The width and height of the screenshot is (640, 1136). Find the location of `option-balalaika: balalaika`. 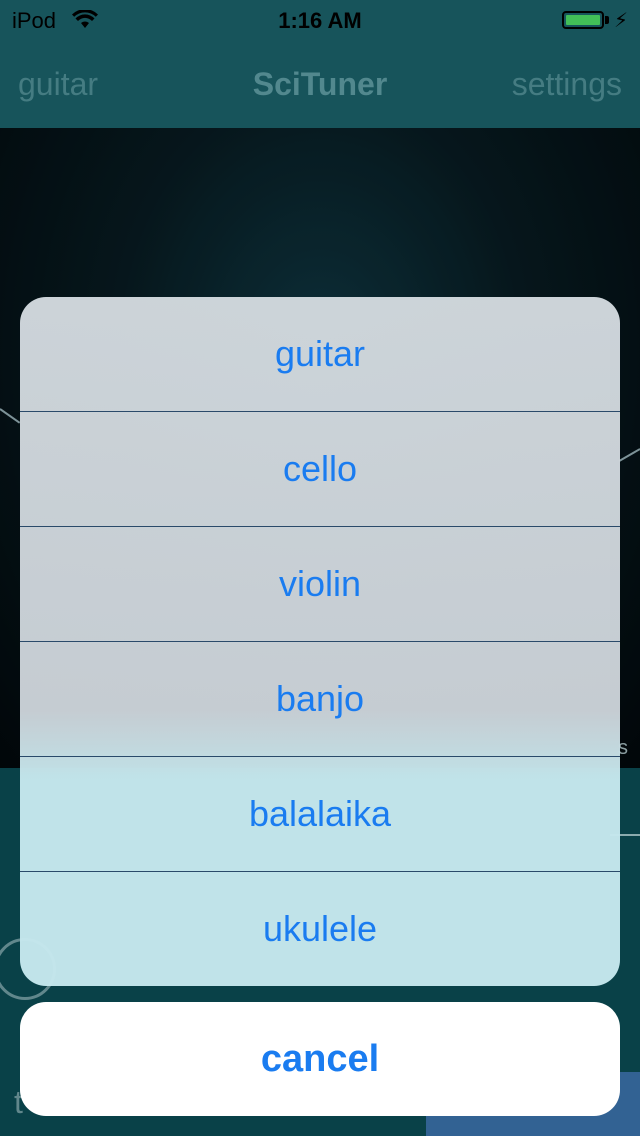

option-balalaika: balalaika is located at coordinates (320, 814).